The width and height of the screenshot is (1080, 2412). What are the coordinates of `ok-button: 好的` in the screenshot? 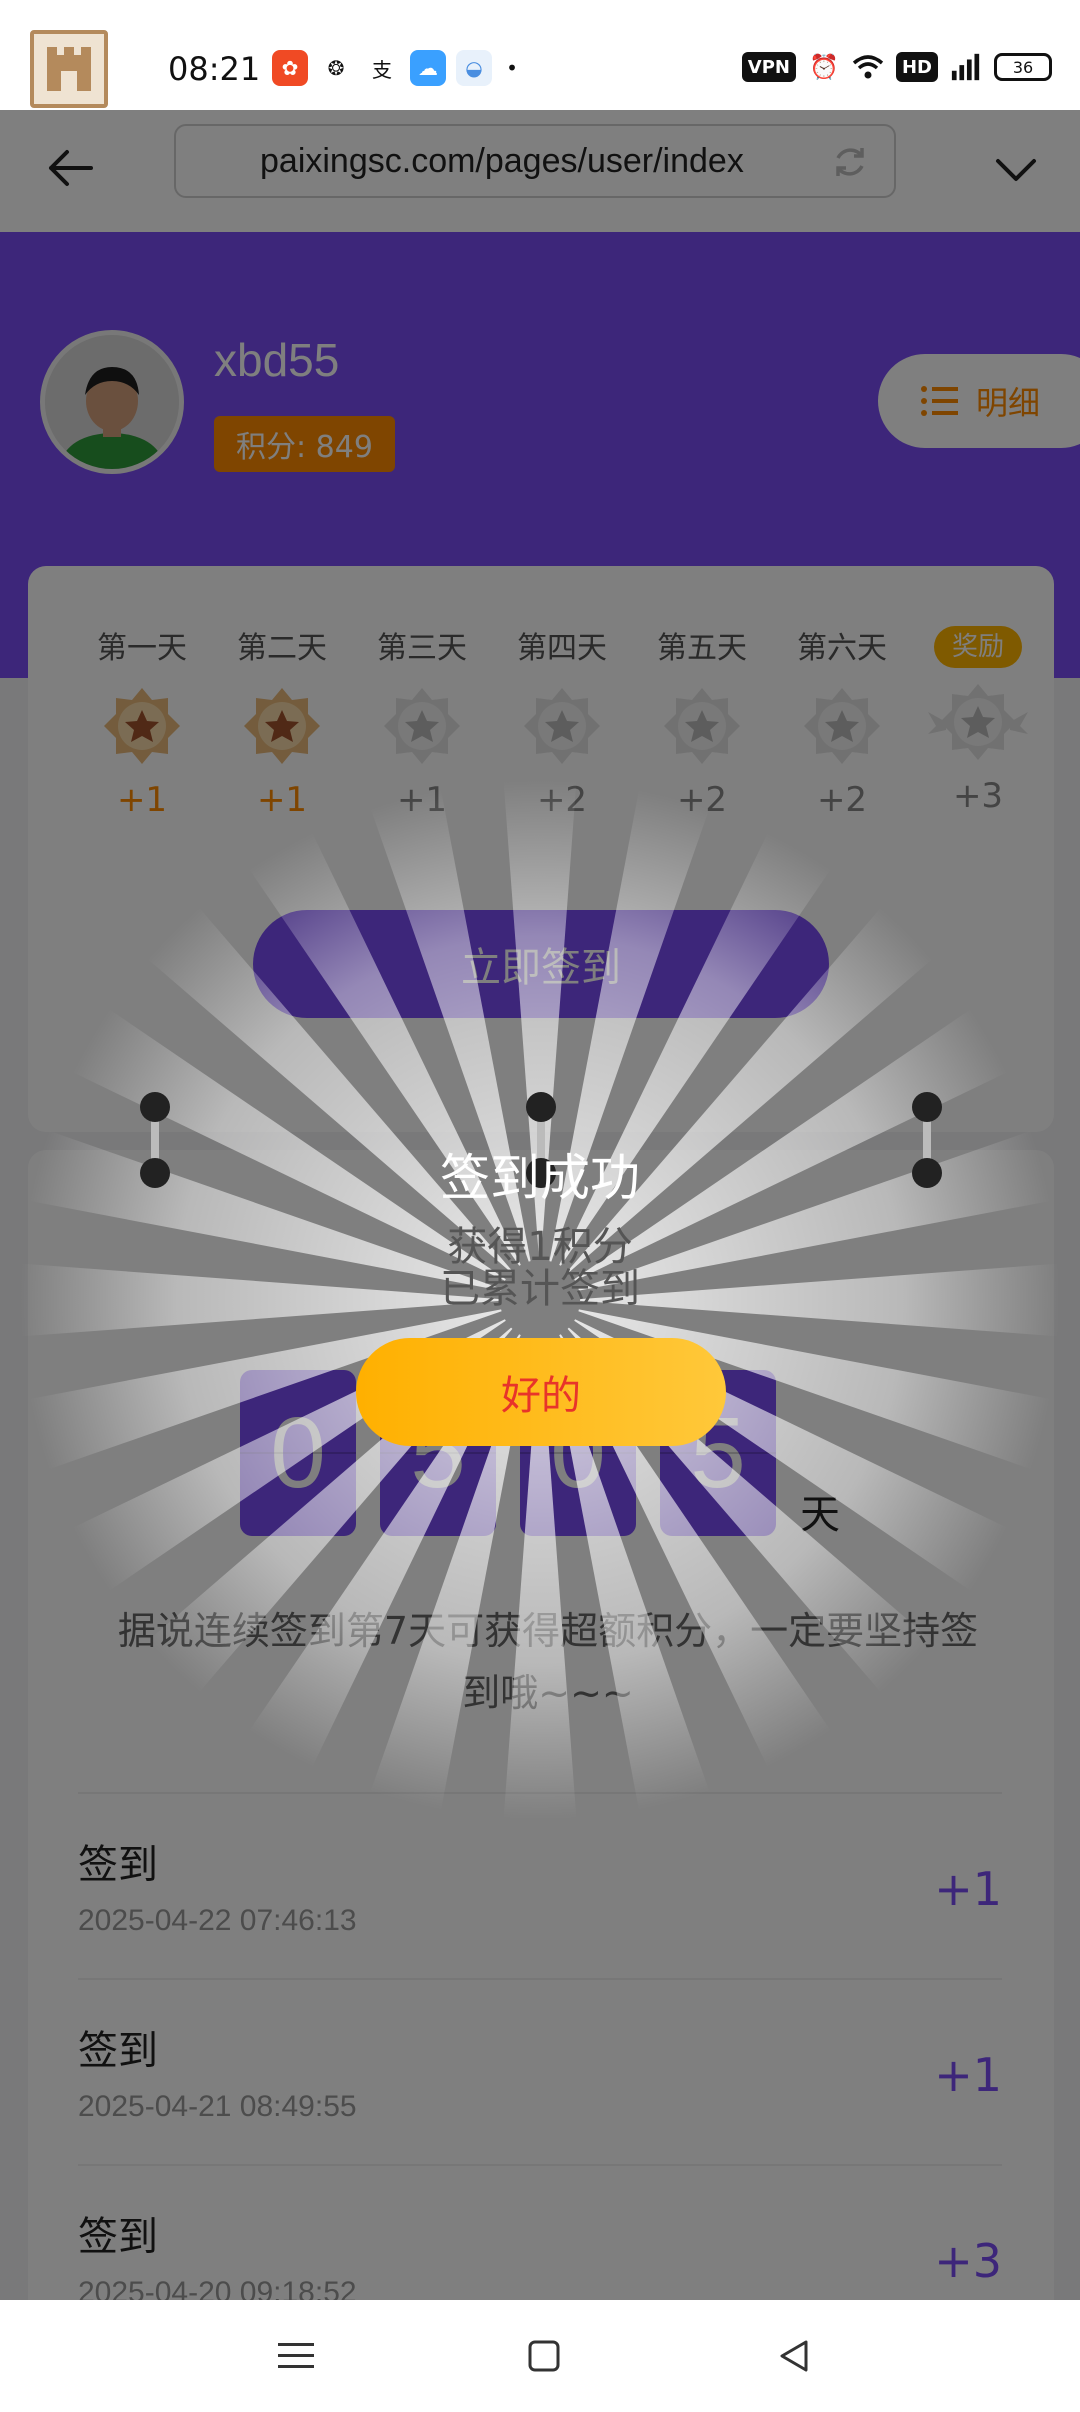 It's located at (541, 1392).